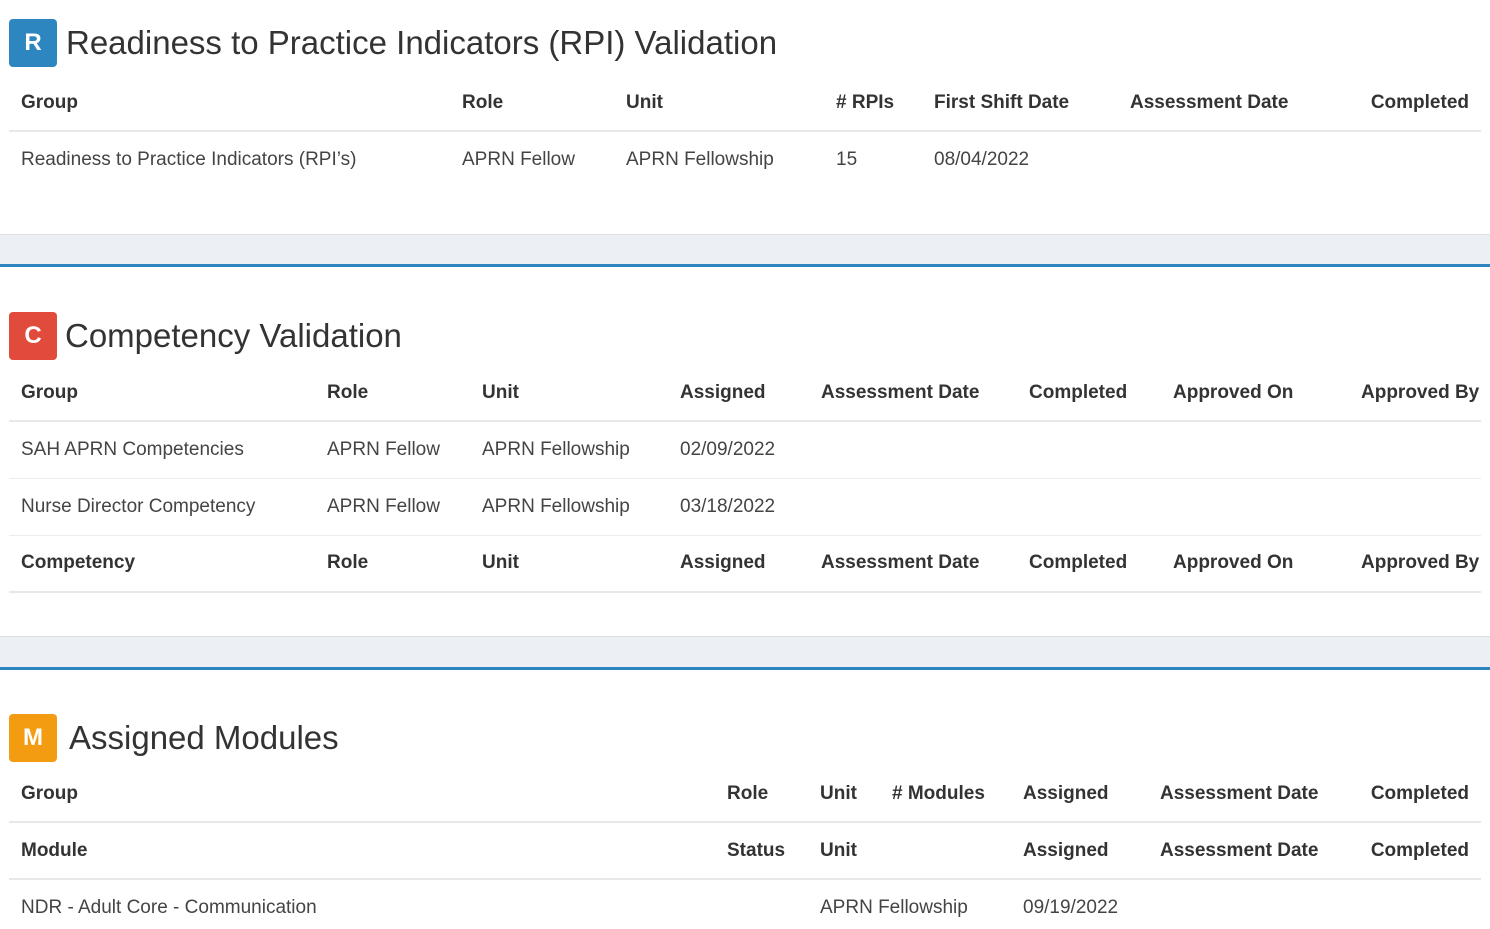  I want to click on modules-subcol-assessment-date: Assessment Date, so click(1246, 851).